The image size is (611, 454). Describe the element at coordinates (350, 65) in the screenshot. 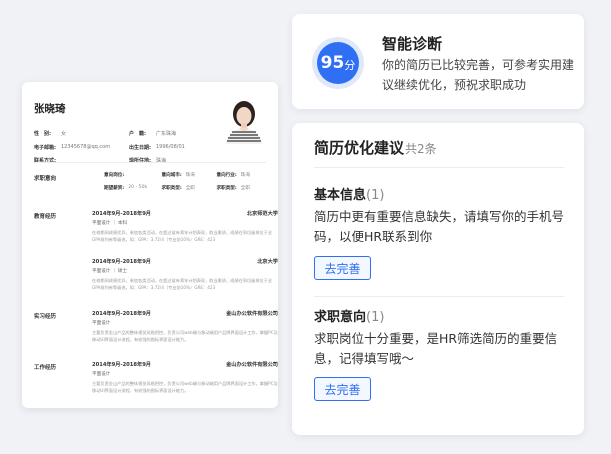

I see `score-unit: 分` at that location.